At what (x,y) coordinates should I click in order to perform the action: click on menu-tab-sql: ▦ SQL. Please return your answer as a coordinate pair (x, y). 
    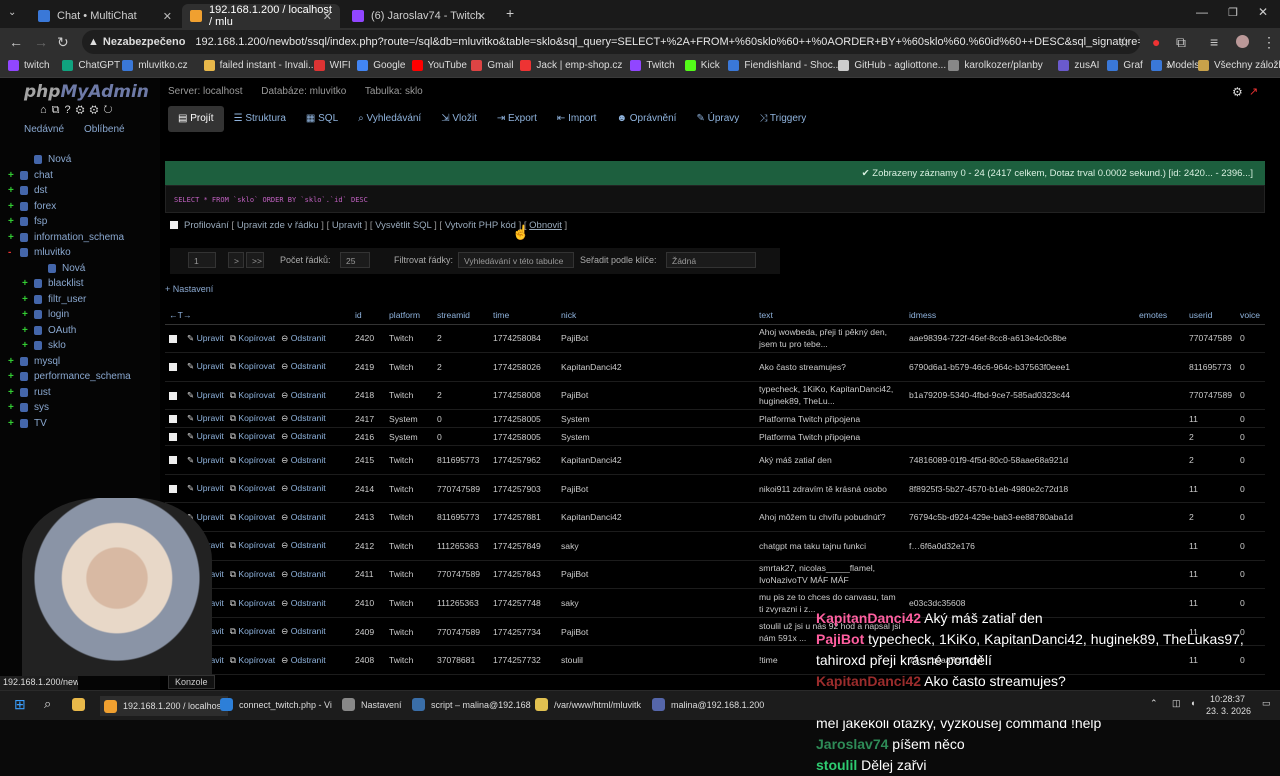
    Looking at the image, I should click on (322, 119).